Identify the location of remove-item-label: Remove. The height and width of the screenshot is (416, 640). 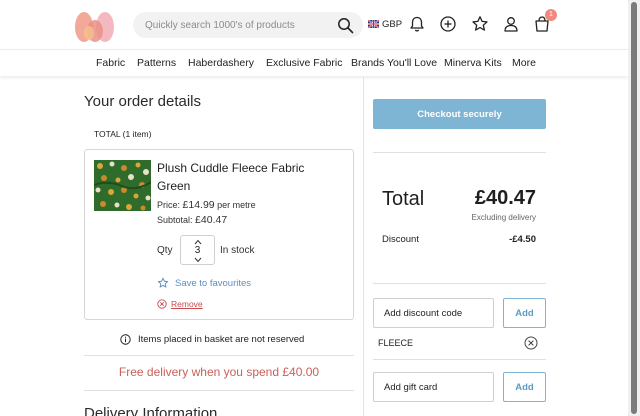
(187, 304).